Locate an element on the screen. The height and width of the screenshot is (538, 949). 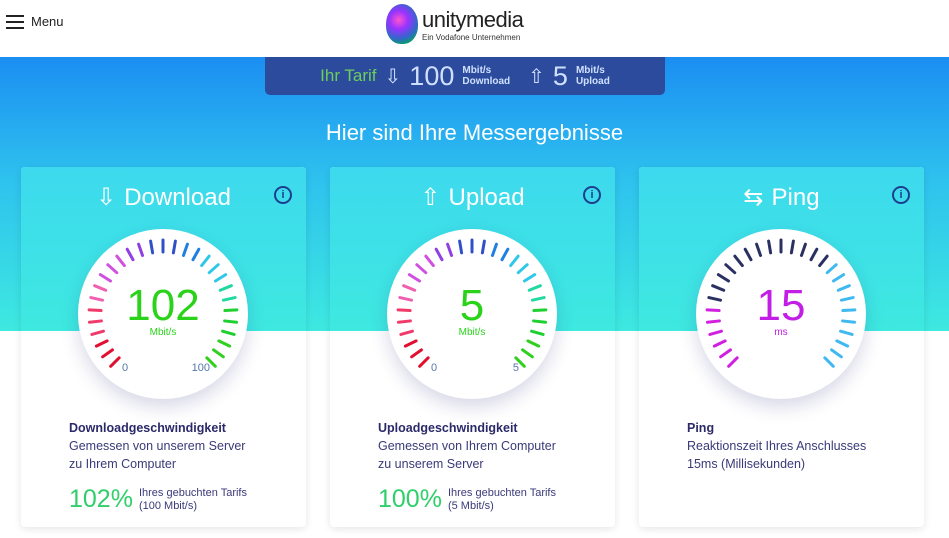
tarif-upload-value: 5 is located at coordinates (560, 75).